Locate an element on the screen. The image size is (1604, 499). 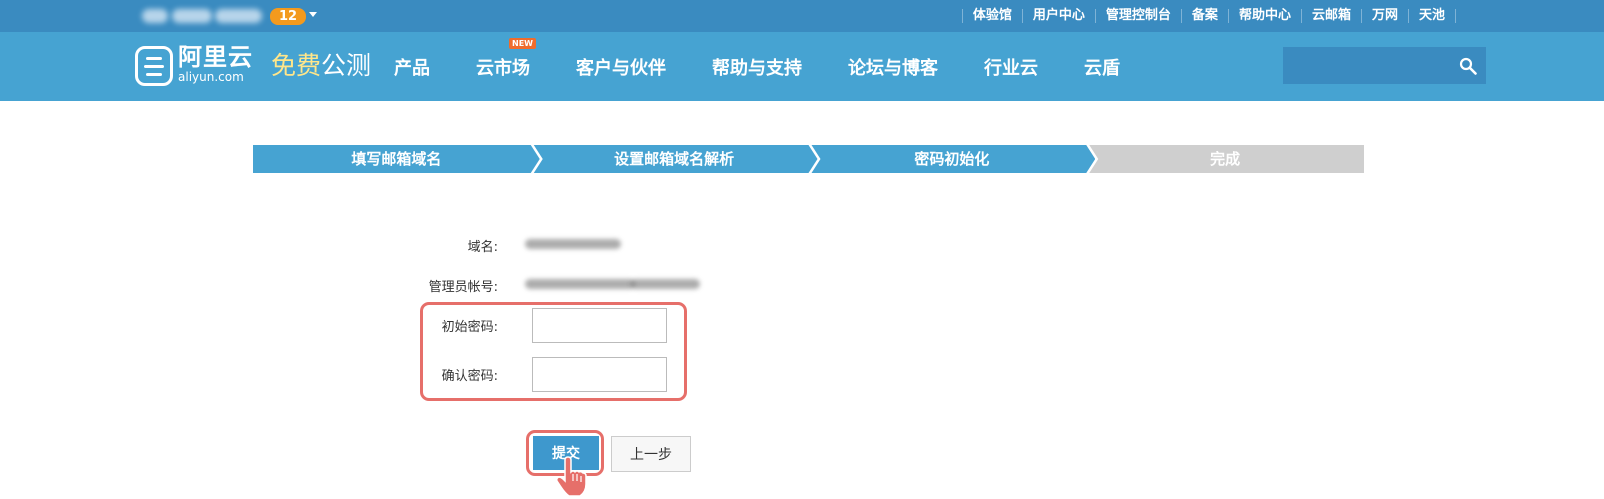
step-label: 完成 is located at coordinates (1225, 159).